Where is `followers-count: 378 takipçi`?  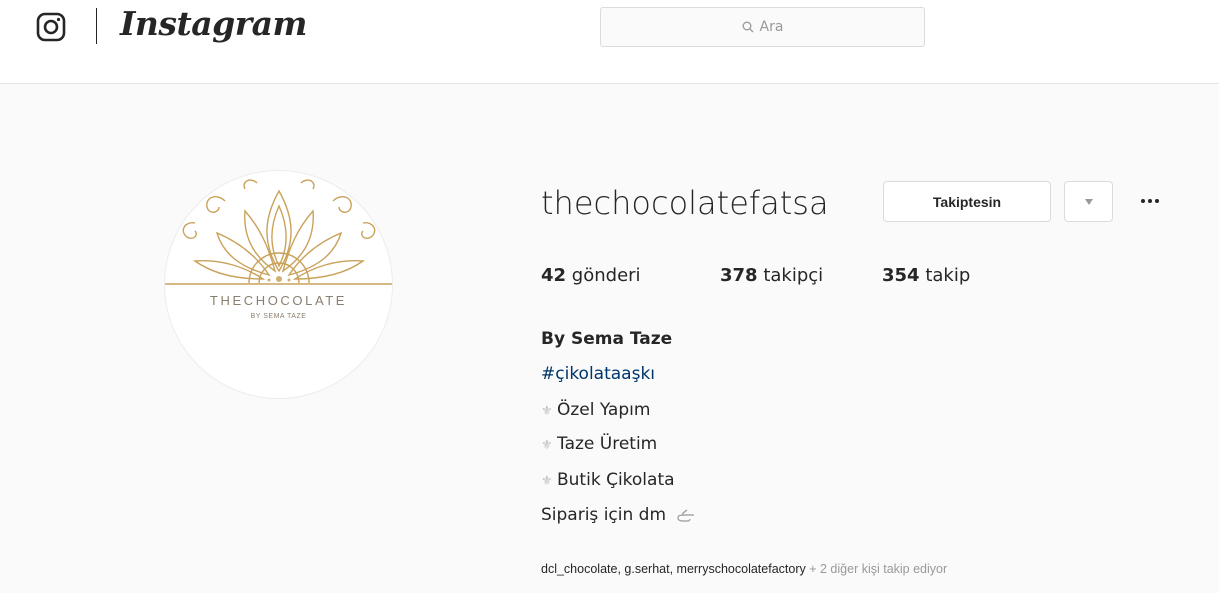
followers-count: 378 takipçi is located at coordinates (771, 275).